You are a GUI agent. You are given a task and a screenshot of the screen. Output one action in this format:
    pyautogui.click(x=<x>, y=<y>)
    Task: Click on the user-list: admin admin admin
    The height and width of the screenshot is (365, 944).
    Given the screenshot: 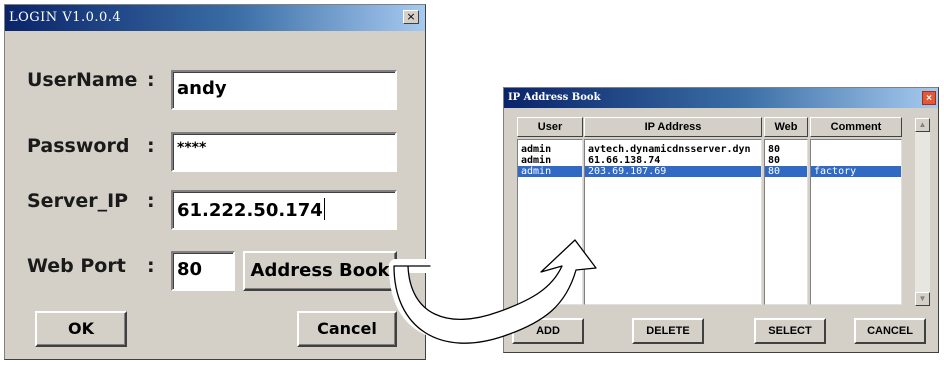 What is the action you would take?
    pyautogui.click(x=550, y=222)
    